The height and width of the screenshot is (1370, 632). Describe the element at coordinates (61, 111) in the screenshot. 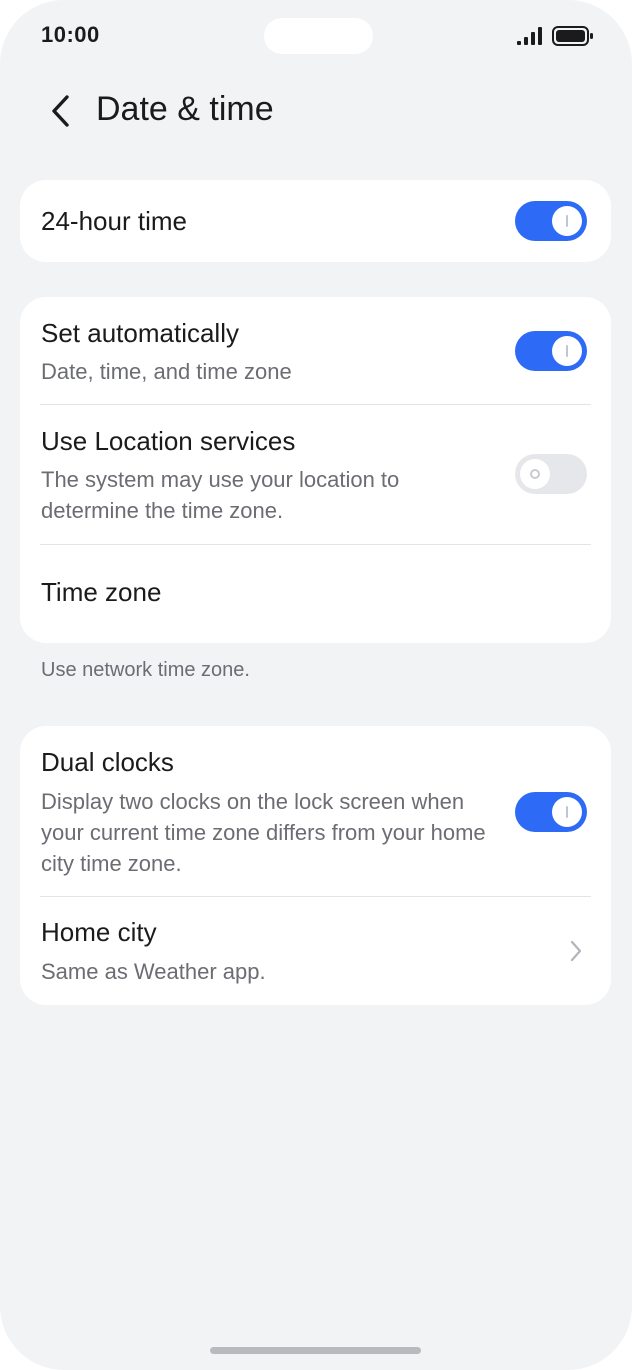

I see `back-arrow-icon` at that location.